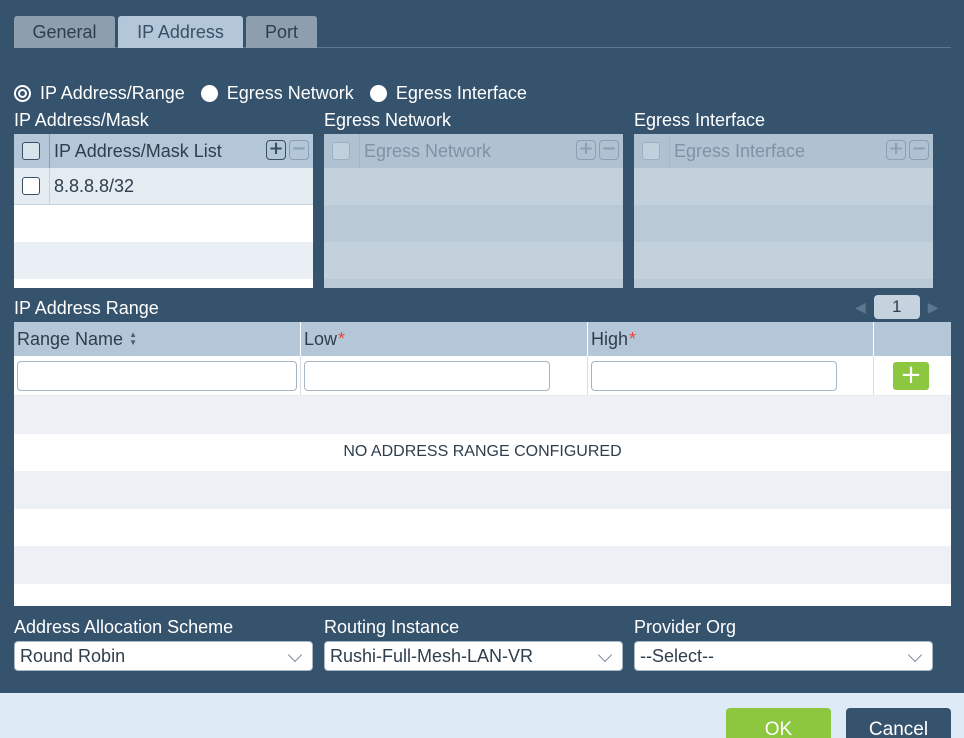  Describe the element at coordinates (783, 656) in the screenshot. I see `provider-org-select: --Select--` at that location.